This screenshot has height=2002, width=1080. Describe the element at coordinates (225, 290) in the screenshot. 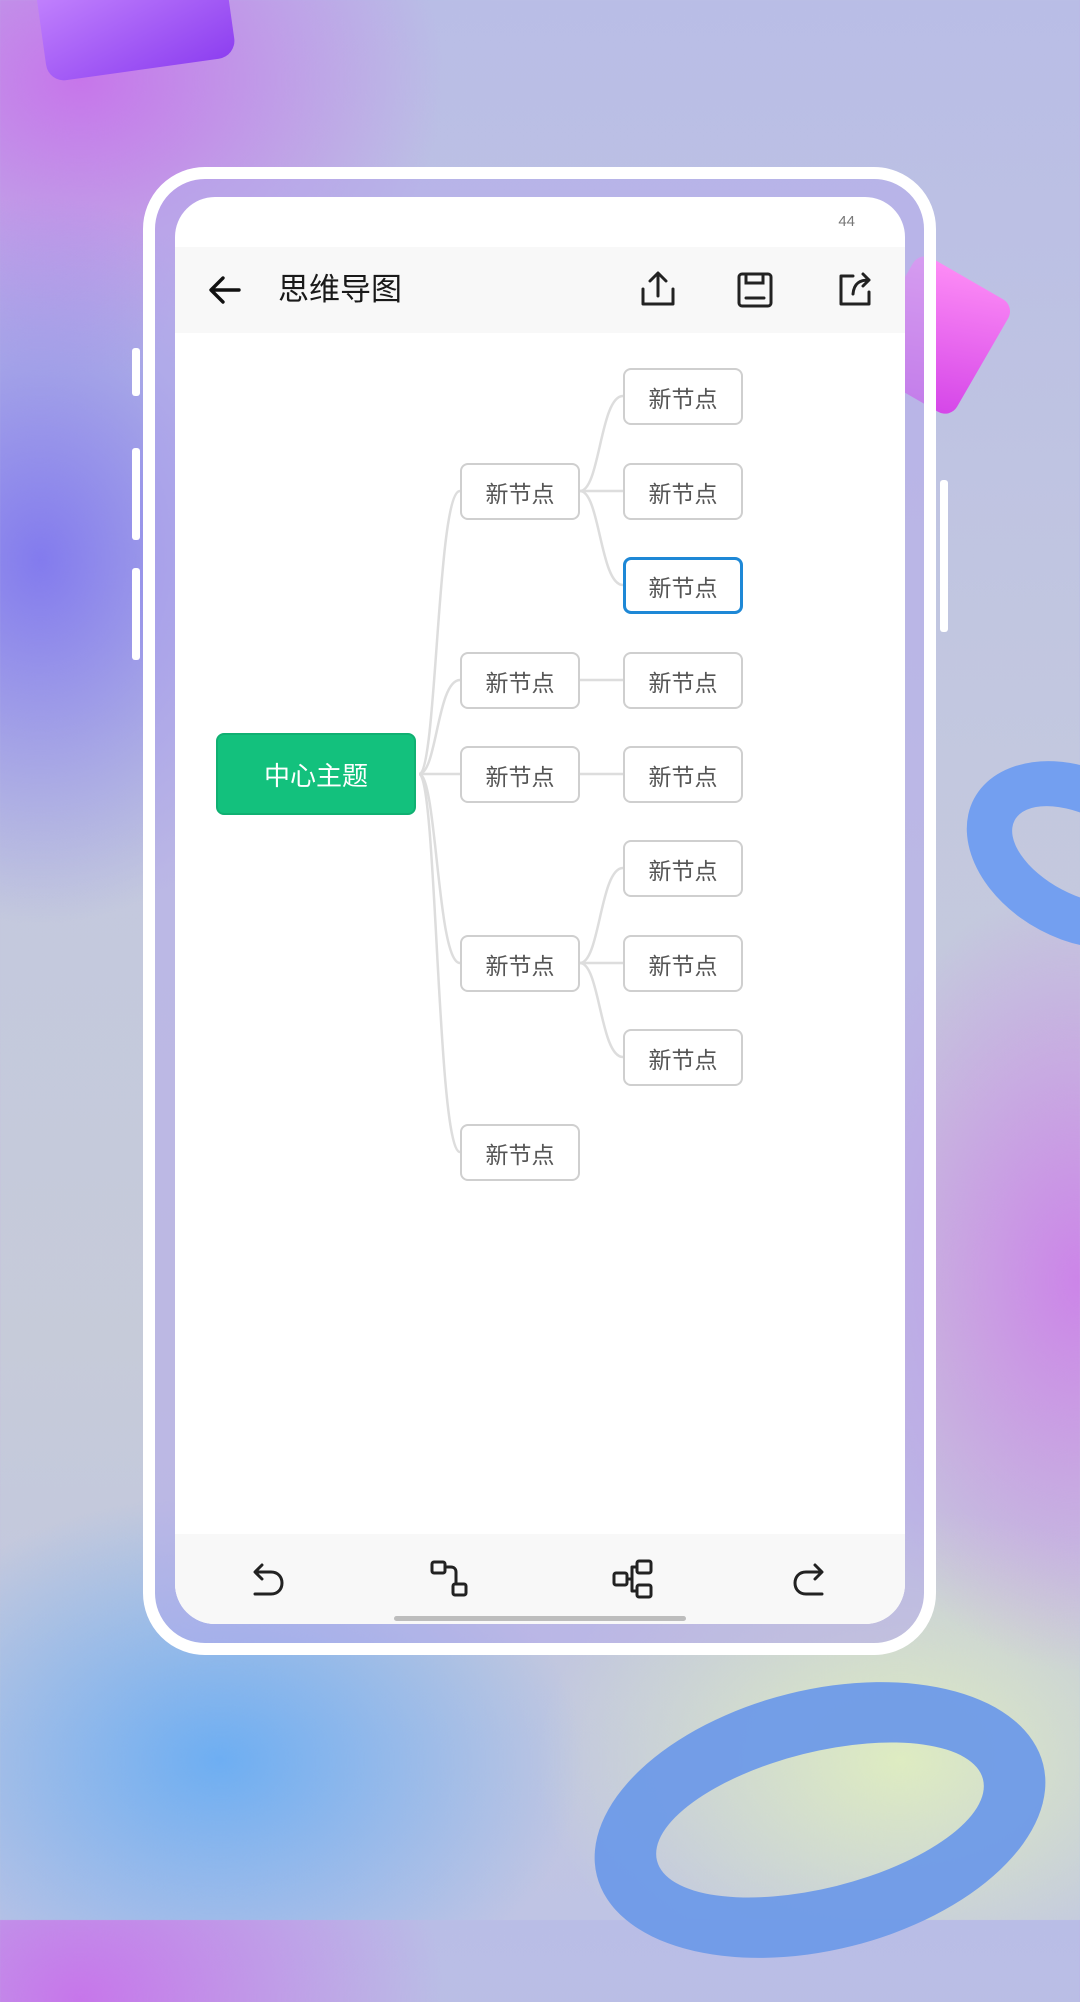

I see `back-arrow-icon` at that location.